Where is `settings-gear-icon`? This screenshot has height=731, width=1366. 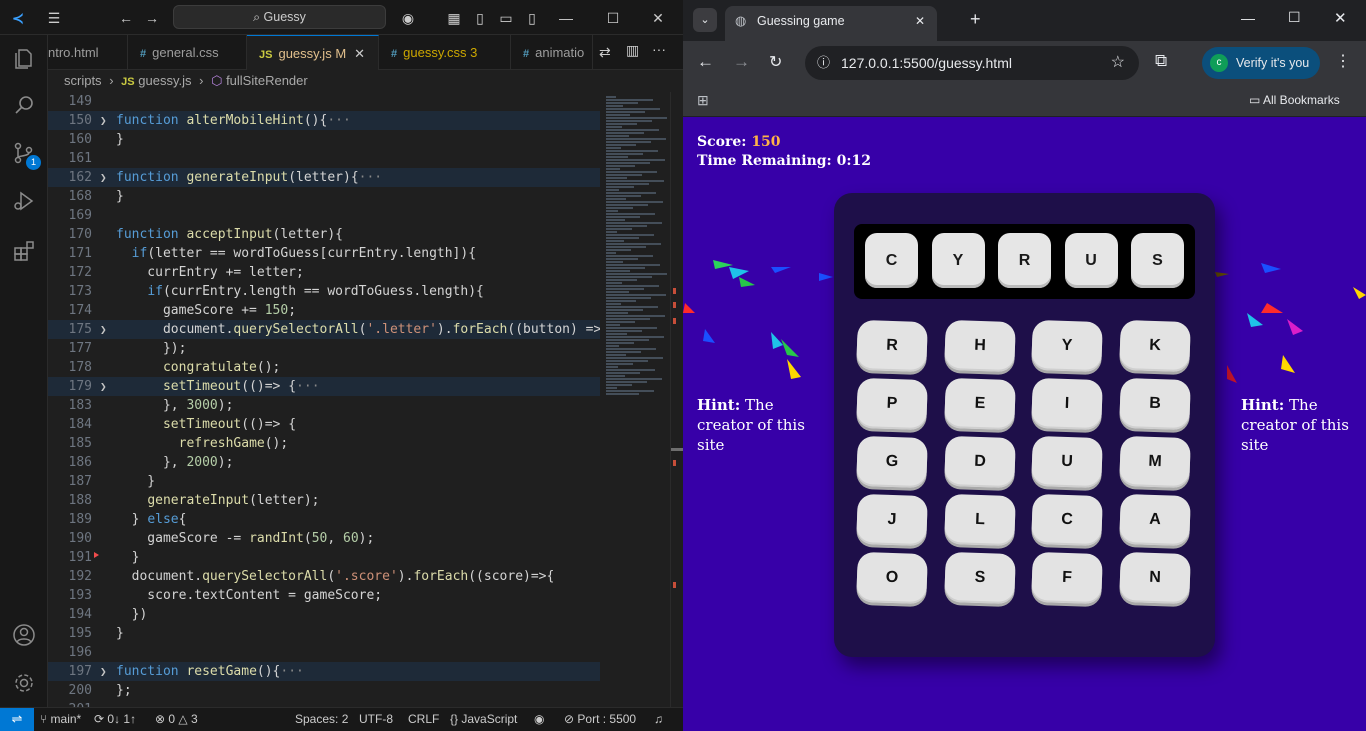 settings-gear-icon is located at coordinates (24, 683).